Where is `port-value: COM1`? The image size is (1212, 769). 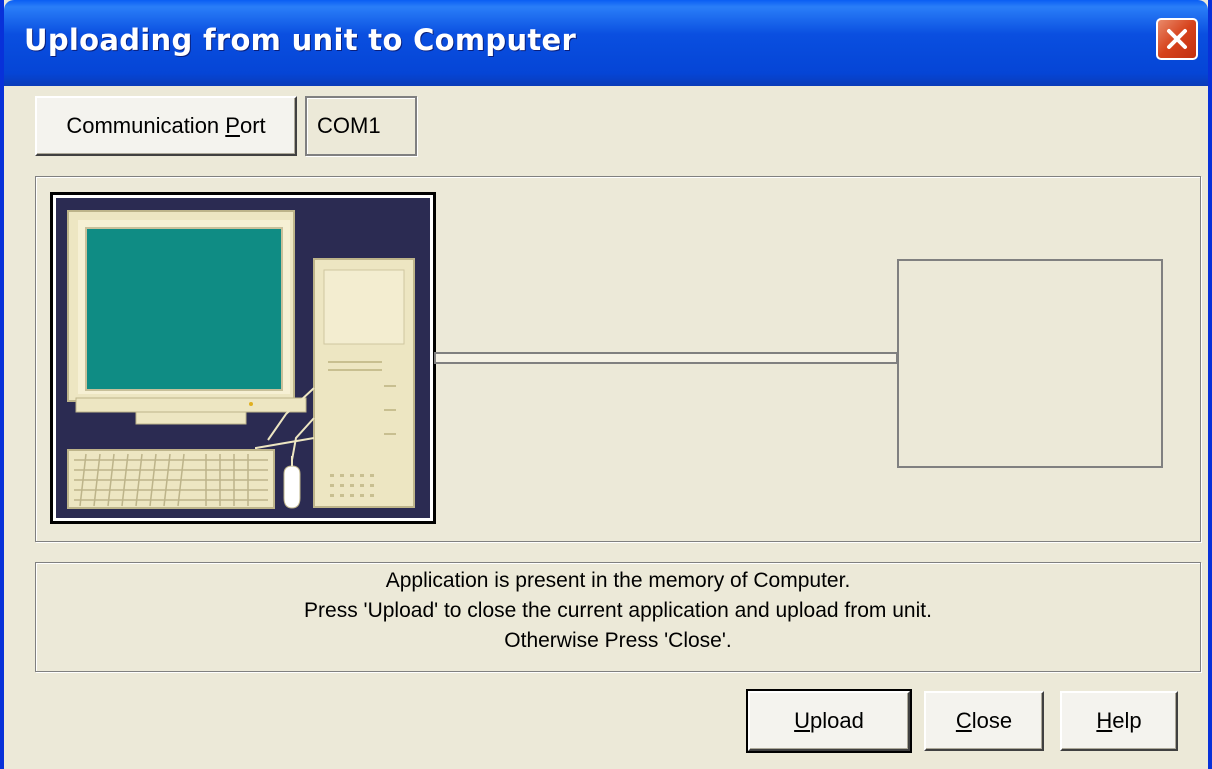
port-value: COM1 is located at coordinates (349, 125).